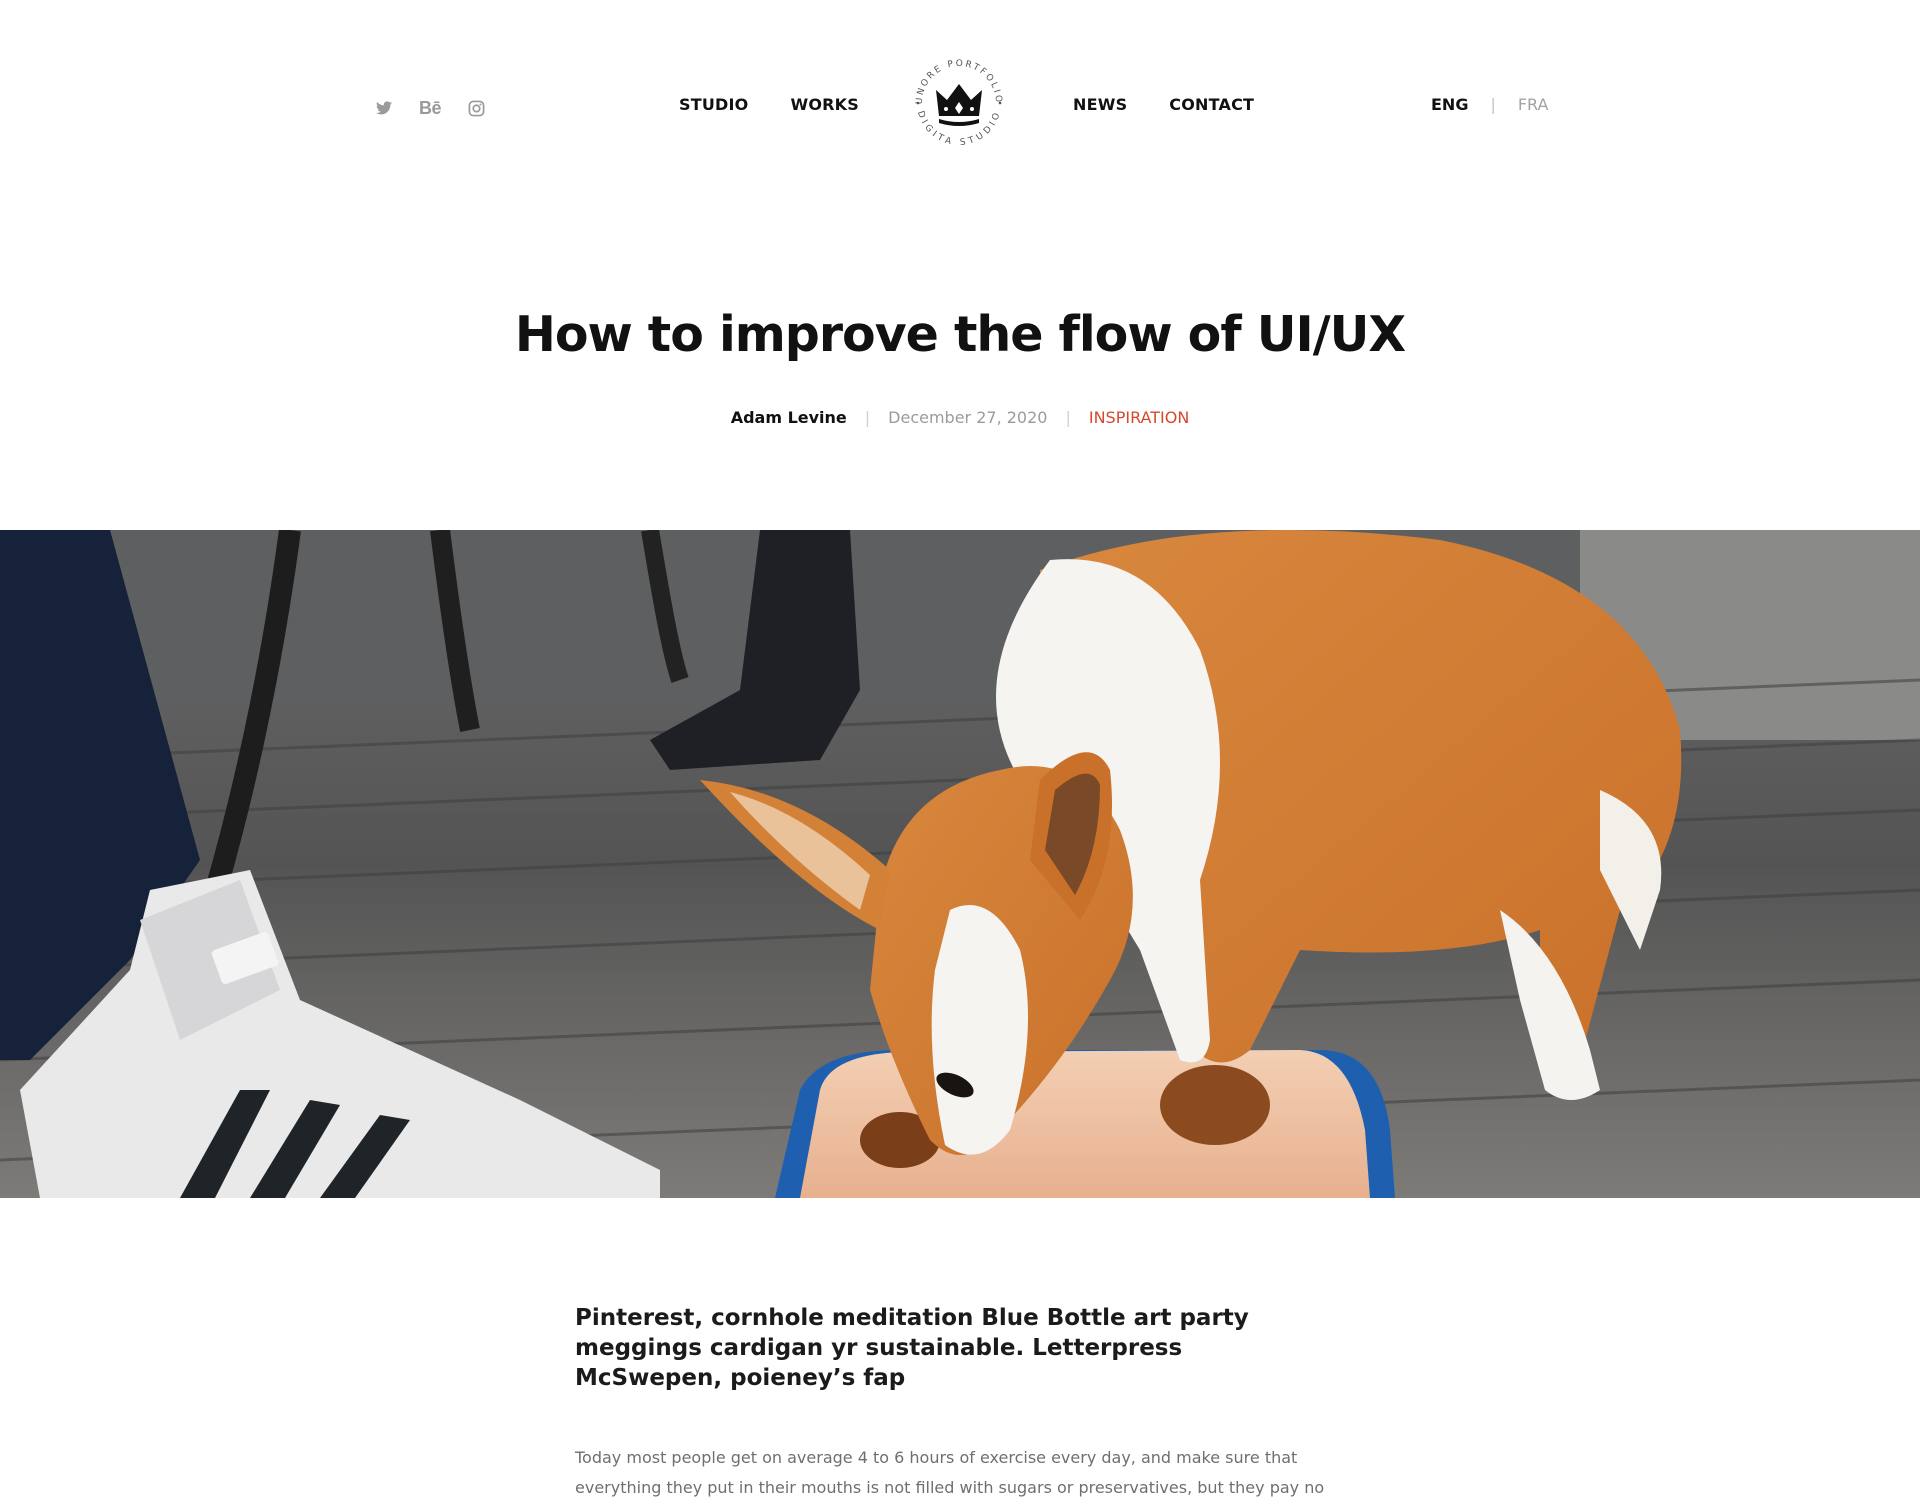 The width and height of the screenshot is (1920, 1504). I want to click on behance-glyph: Bē, so click(430, 107).